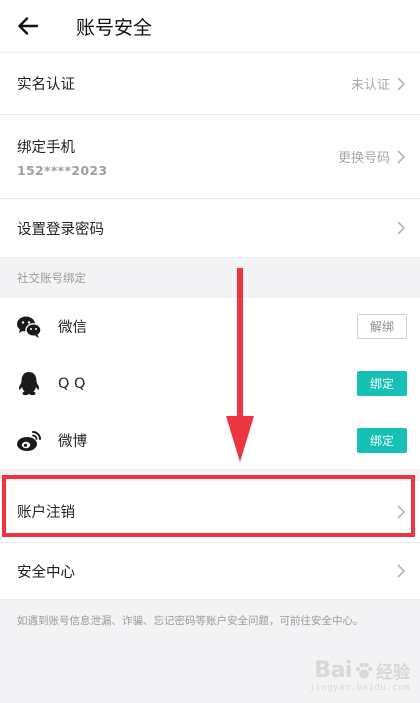 The width and height of the screenshot is (420, 703). I want to click on real-name-label: 实名认证, so click(46, 85).